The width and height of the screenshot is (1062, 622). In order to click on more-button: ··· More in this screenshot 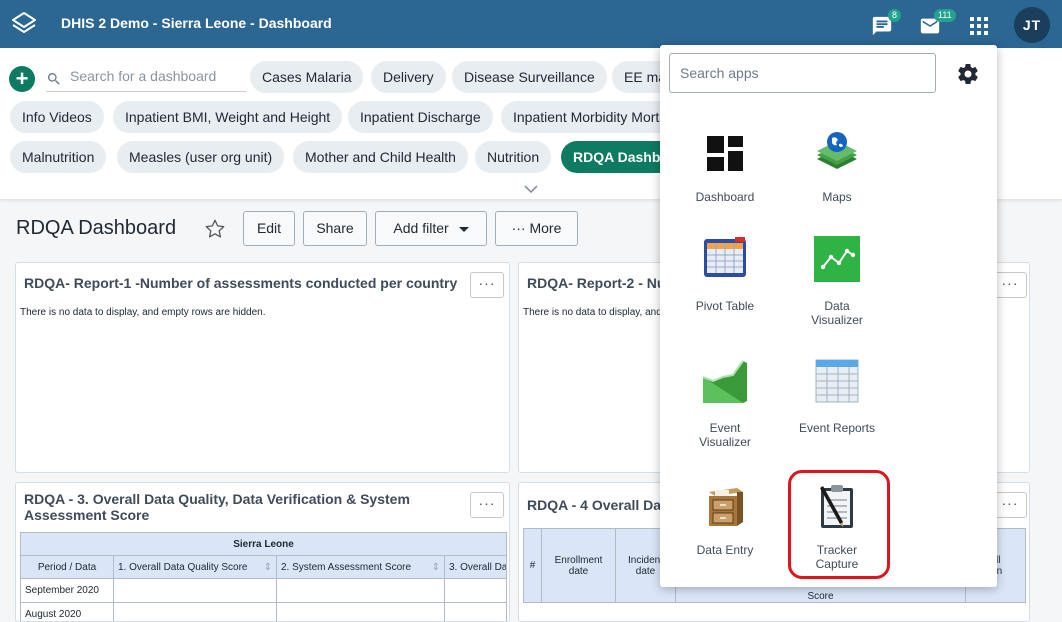, I will do `click(536, 228)`.